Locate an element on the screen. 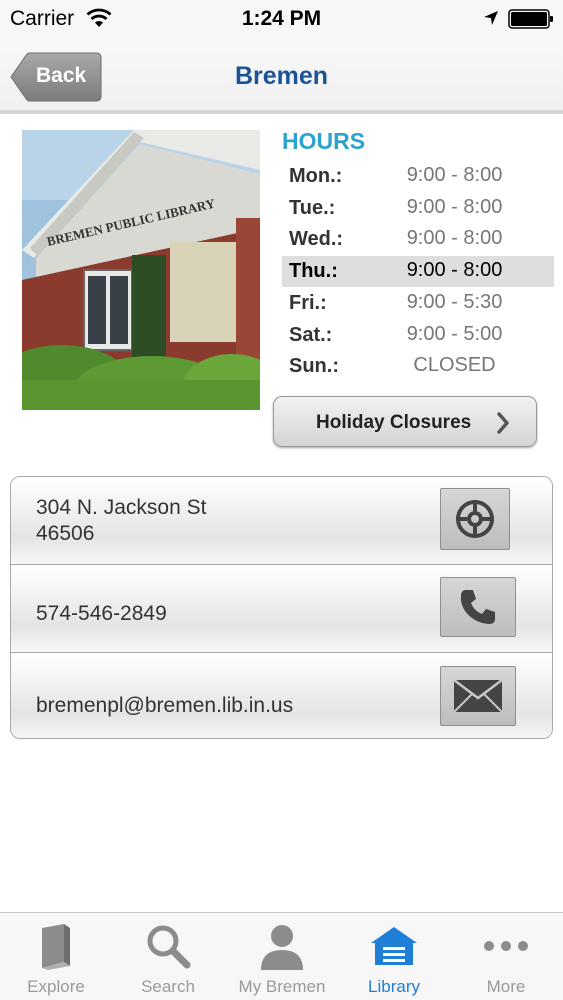 The height and width of the screenshot is (1000, 563). hours-day: Fri.: is located at coordinates (308, 302).